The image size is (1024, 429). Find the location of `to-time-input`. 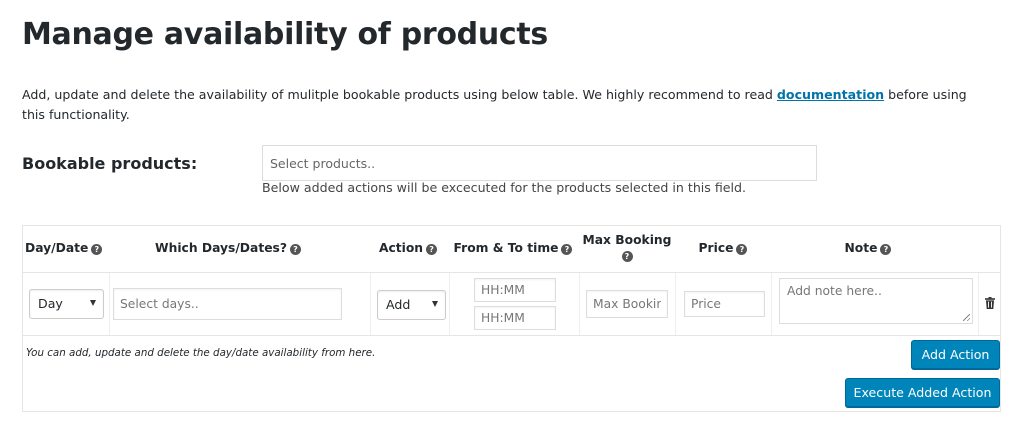

to-time-input is located at coordinates (515, 318).